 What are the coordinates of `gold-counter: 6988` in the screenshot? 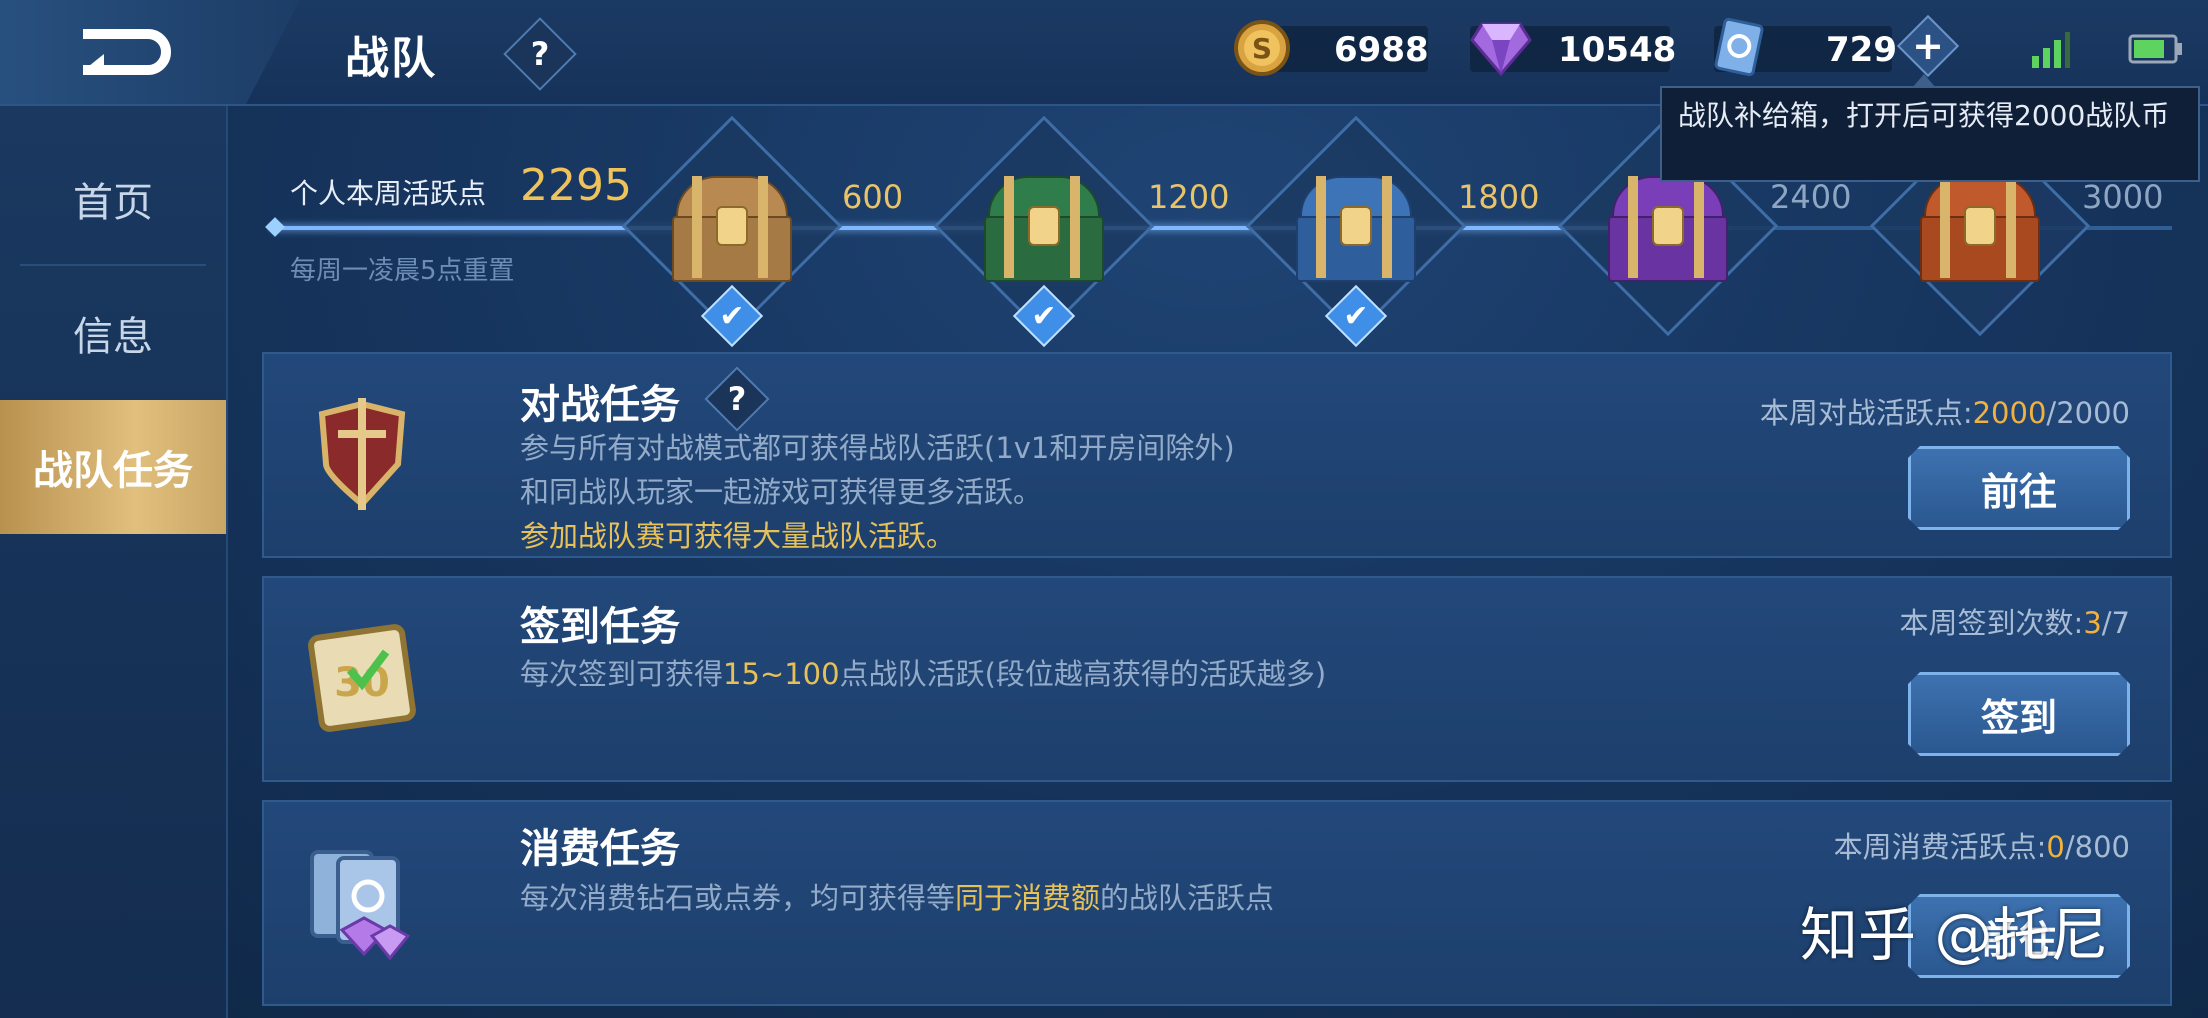 It's located at (1381, 50).